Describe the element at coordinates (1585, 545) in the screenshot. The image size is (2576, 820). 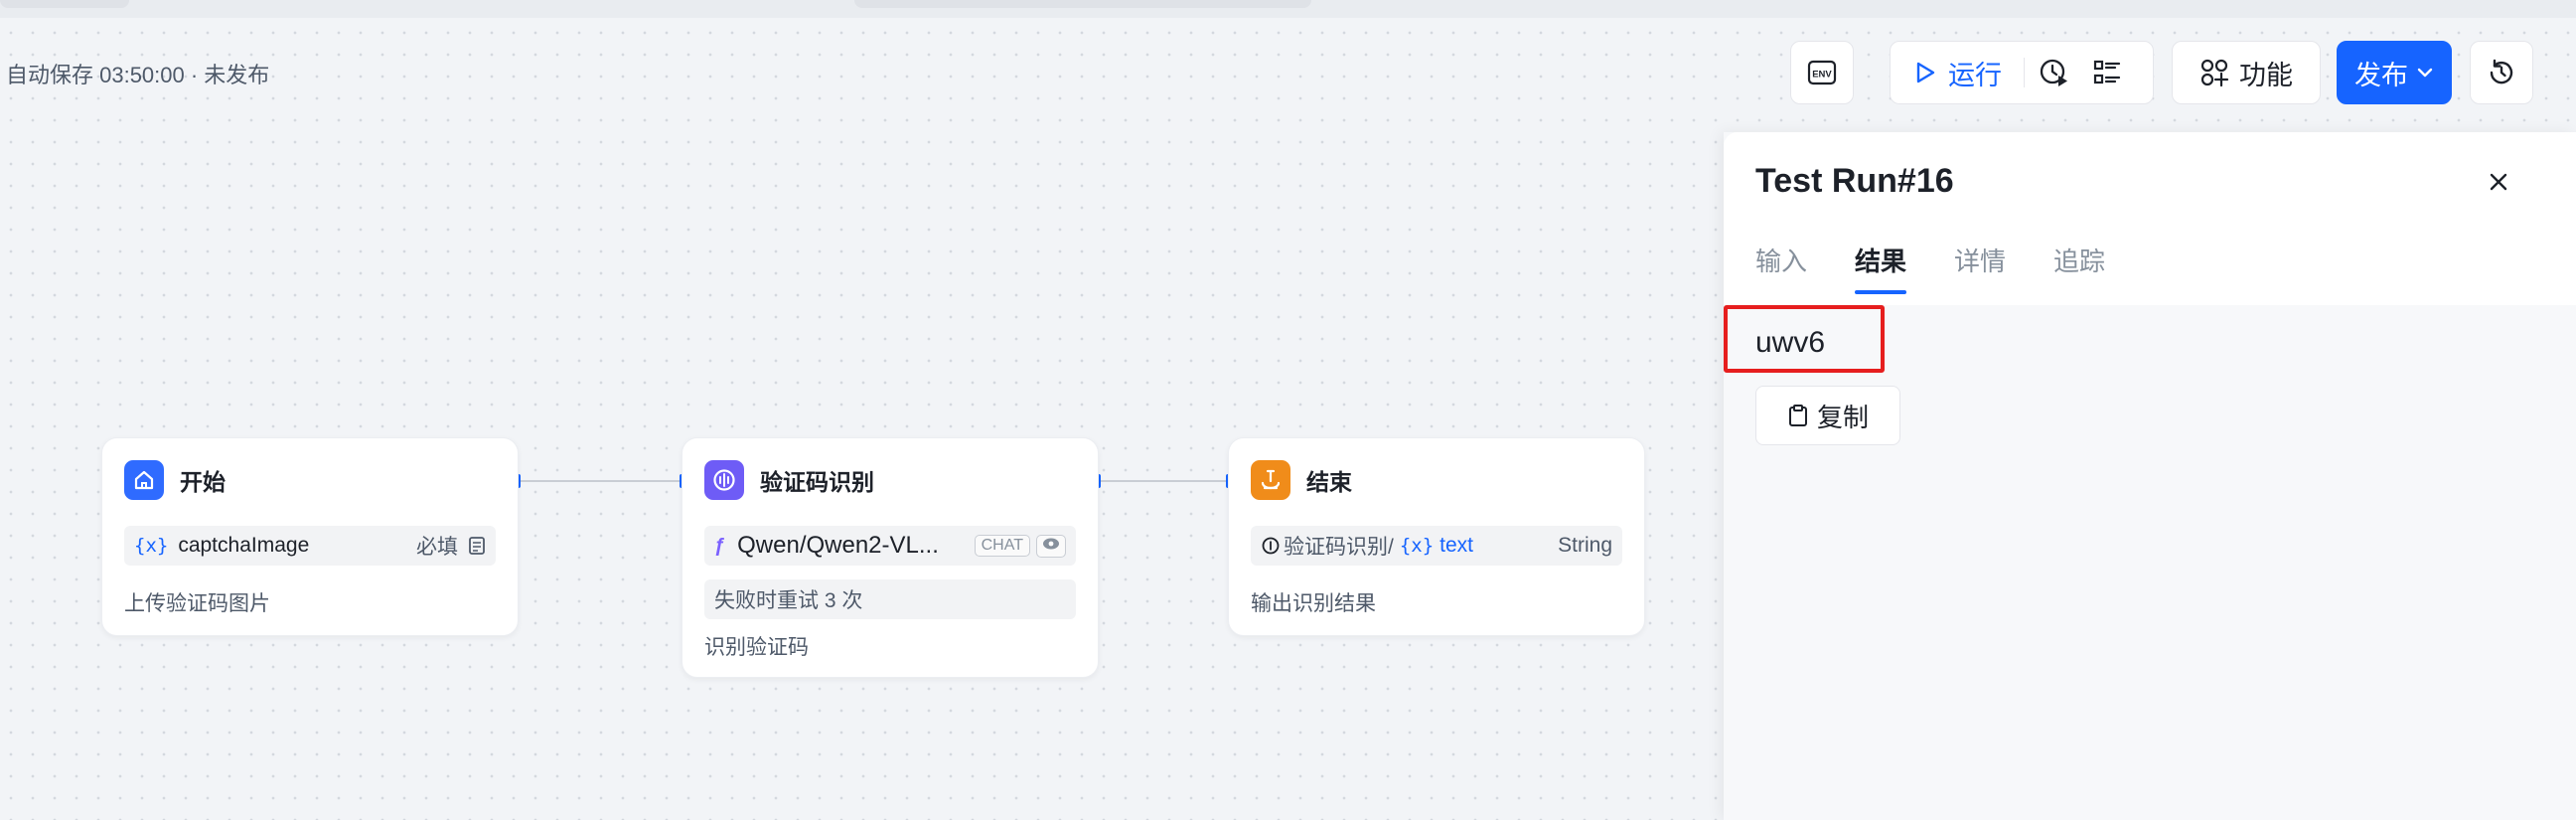
I see `variable-type: String` at that location.